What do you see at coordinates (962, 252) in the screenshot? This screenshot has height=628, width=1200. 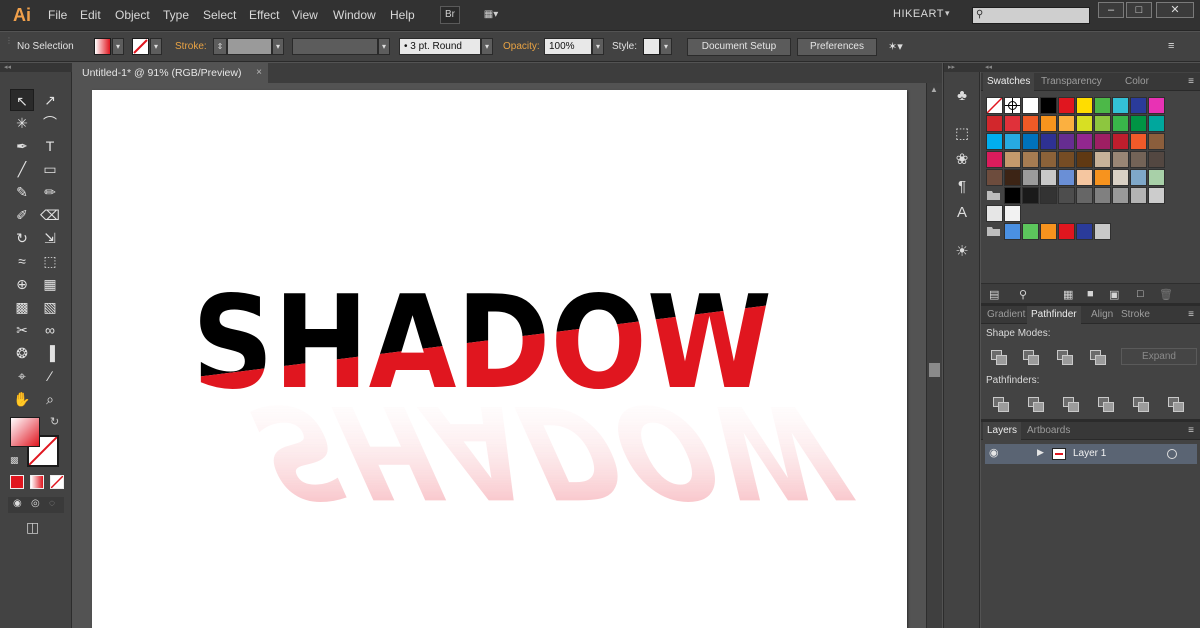 I see `appearance-icon: ☀` at bounding box center [962, 252].